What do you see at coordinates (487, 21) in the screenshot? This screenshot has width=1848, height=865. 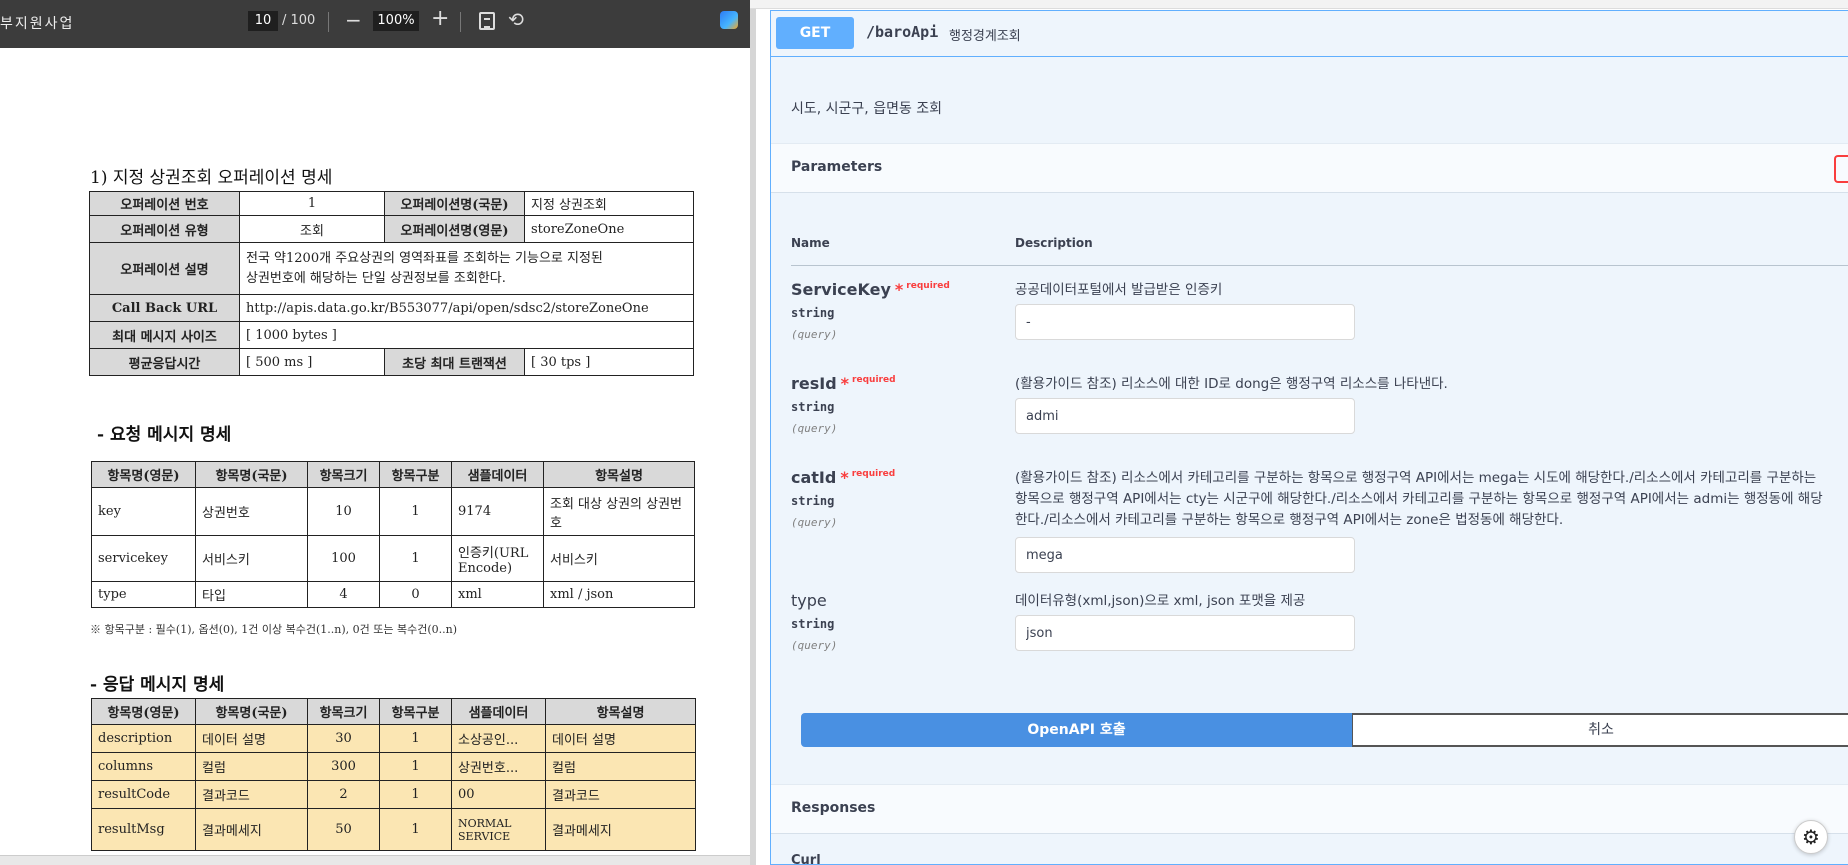 I see `fit-page-icon` at bounding box center [487, 21].